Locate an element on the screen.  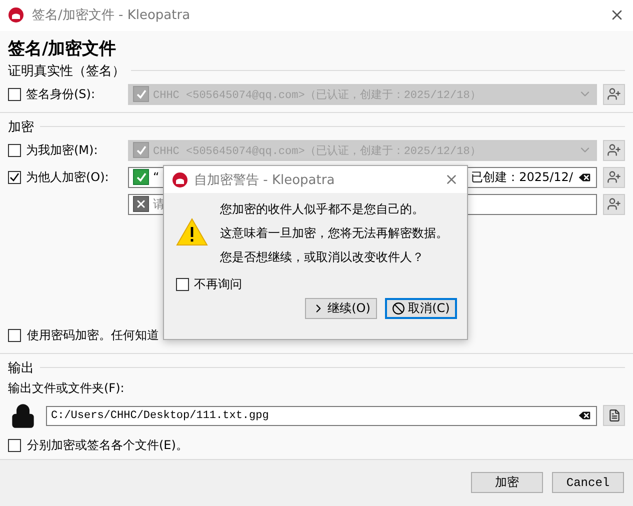
checkbox-label: 为他人加密(O): is located at coordinates (67, 177).